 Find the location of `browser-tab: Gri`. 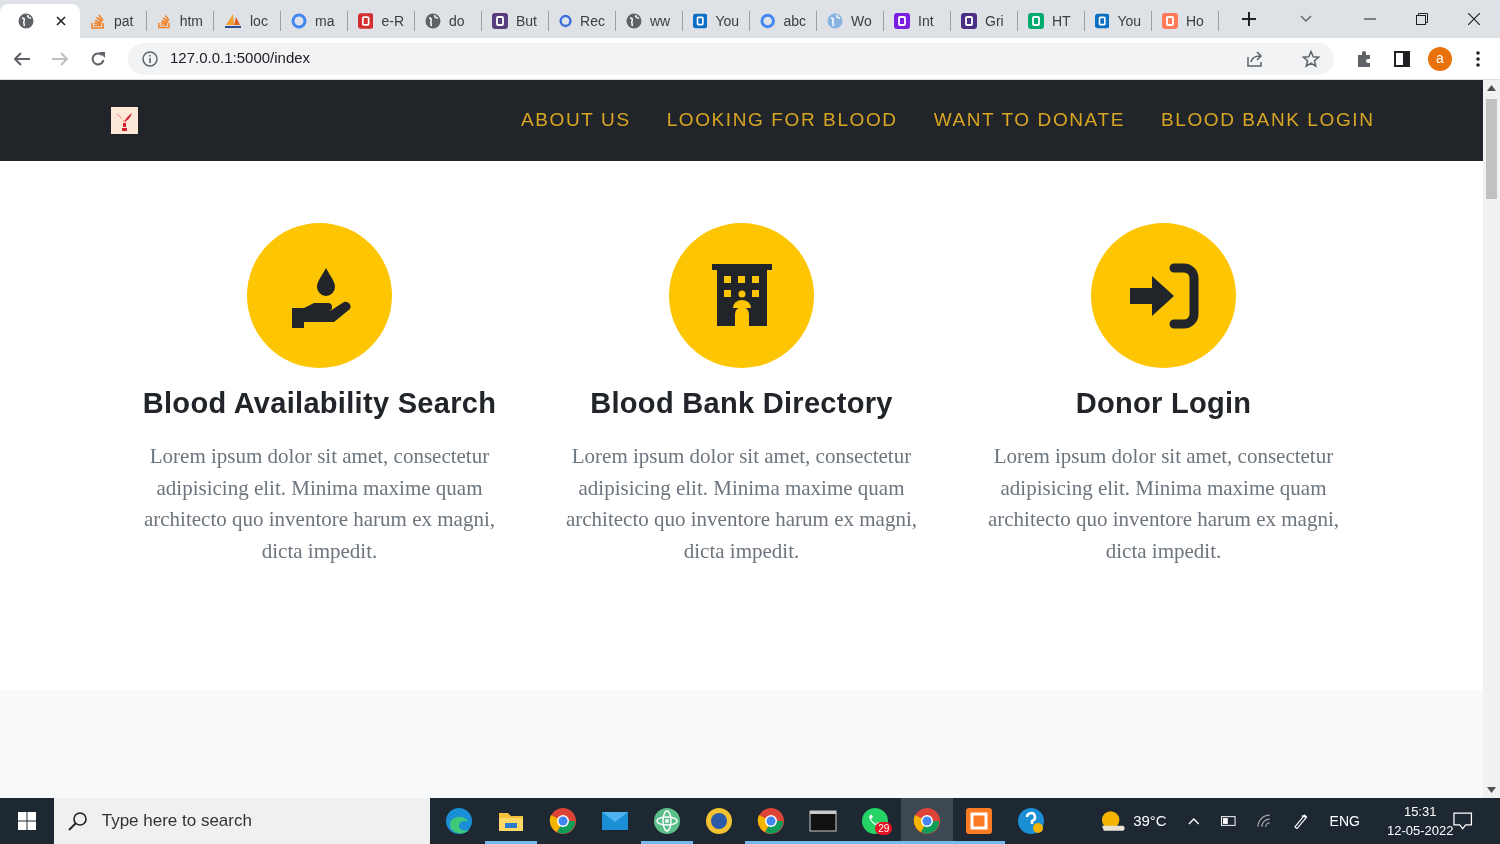

browser-tab: Gri is located at coordinates (984, 21).